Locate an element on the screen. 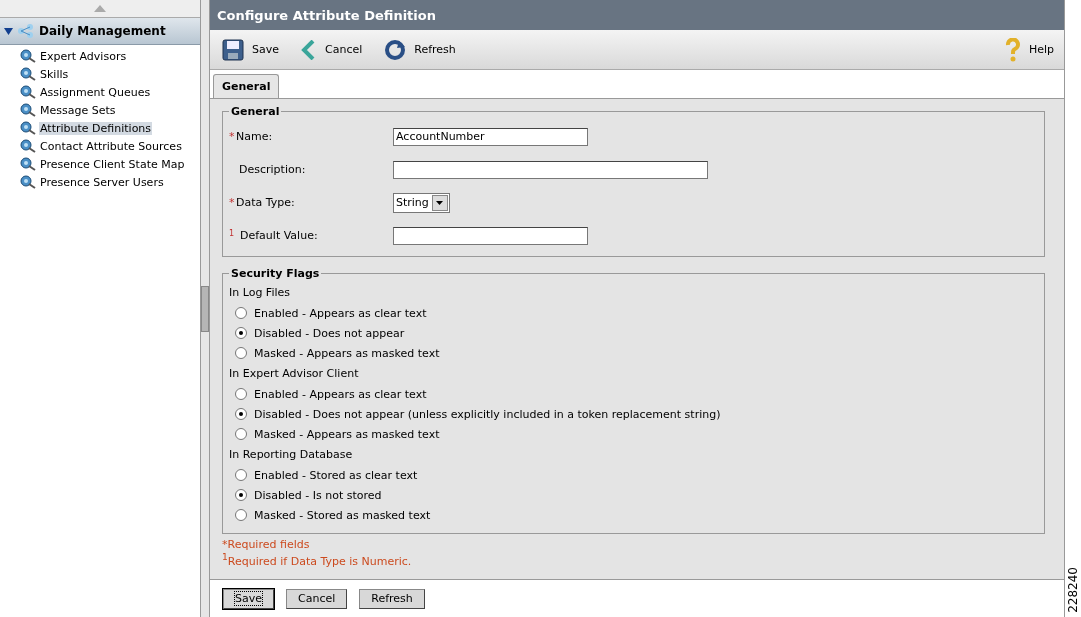 This screenshot has height=617, width=1081. sidebar-item: Assignment Queues is located at coordinates (95, 92).